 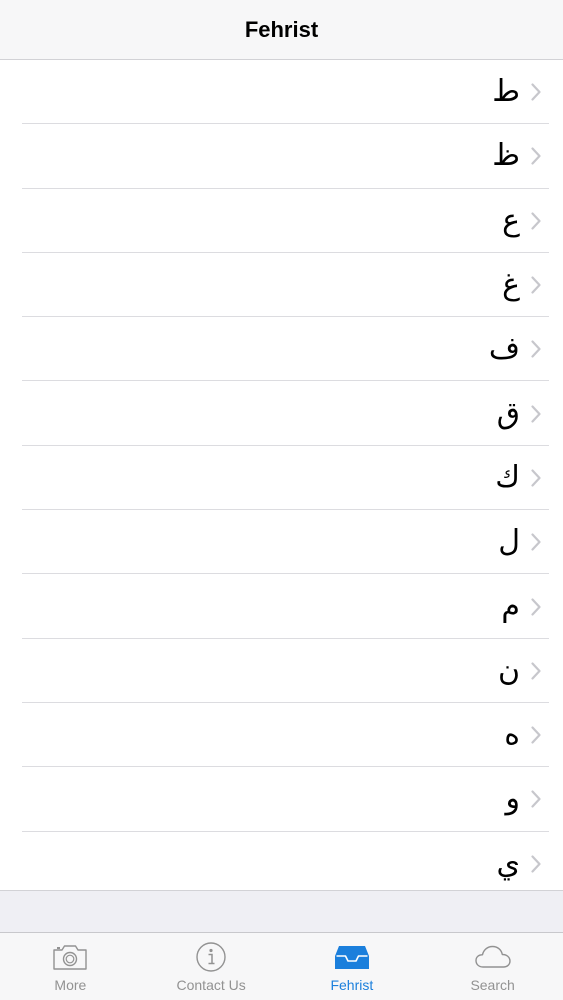 I want to click on tab-search: Search, so click(x=492, y=966).